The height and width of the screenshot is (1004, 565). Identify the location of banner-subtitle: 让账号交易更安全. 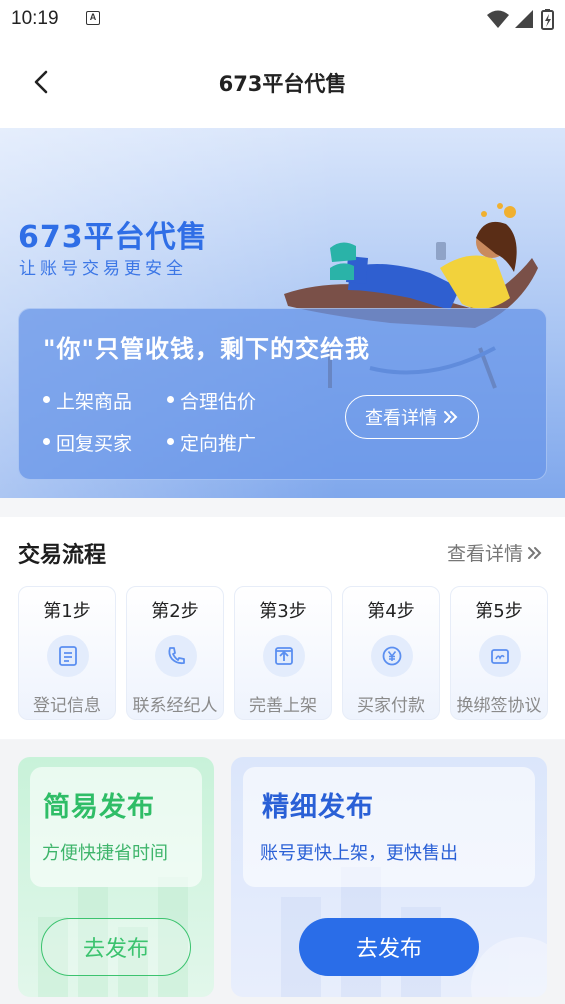
(103, 269).